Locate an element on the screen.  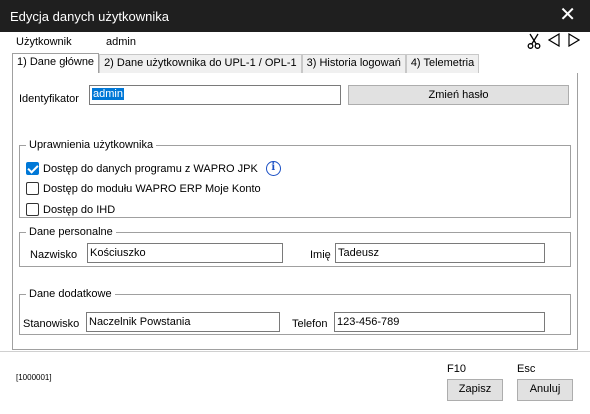
cancel-shortcut-label: Esc is located at coordinates (526, 369).